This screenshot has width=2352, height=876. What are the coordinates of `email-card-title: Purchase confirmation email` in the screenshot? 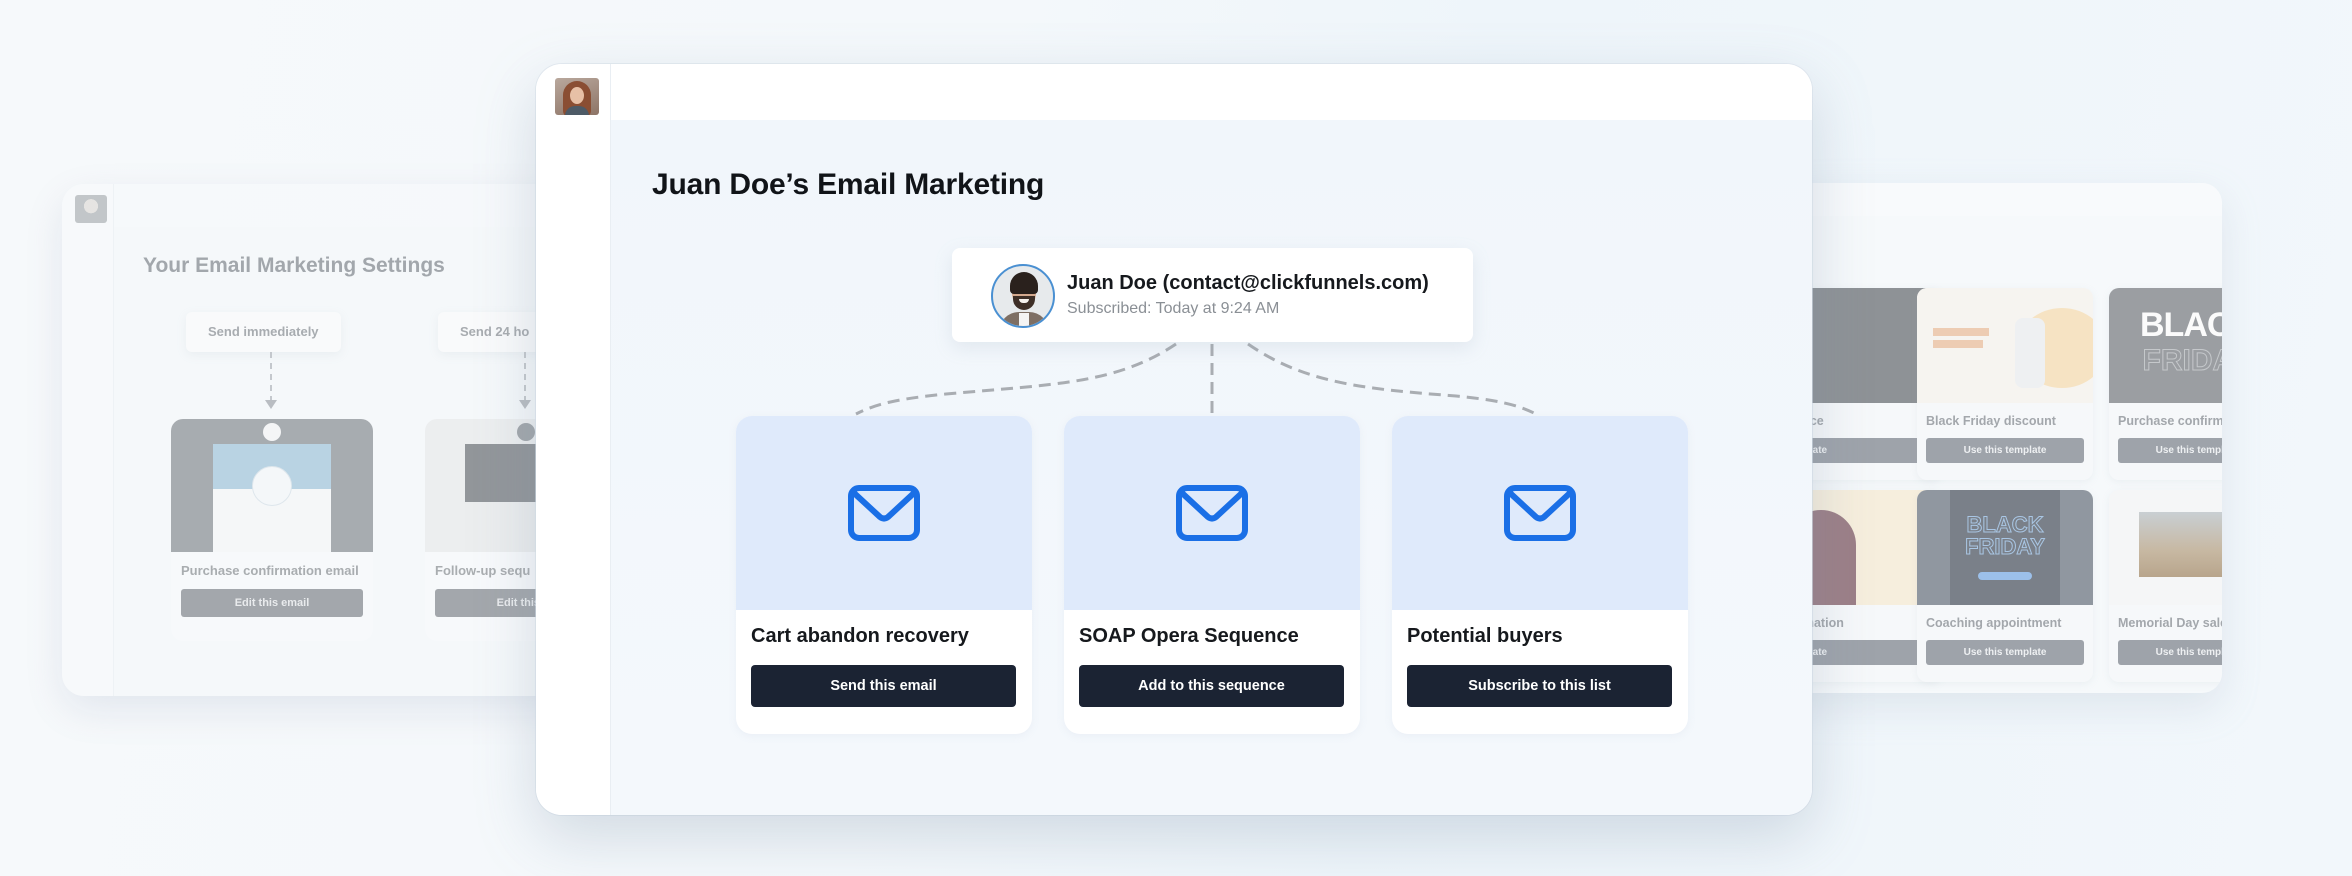 It's located at (270, 570).